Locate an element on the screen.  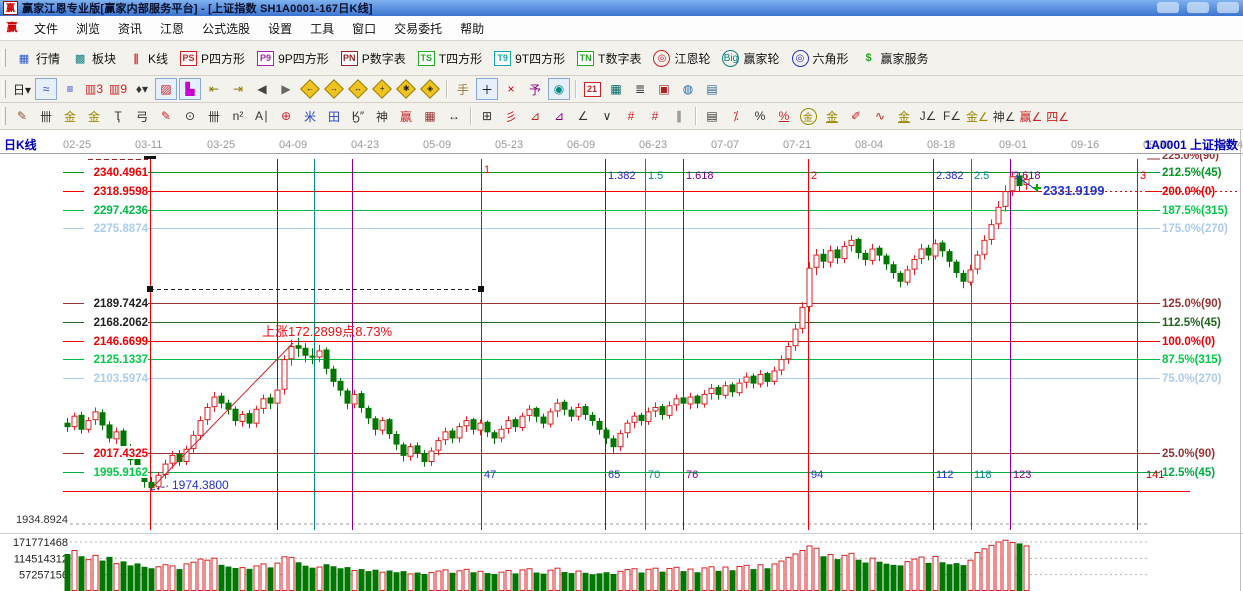
view-page-left-icon: ◀ is located at coordinates (262, 89).